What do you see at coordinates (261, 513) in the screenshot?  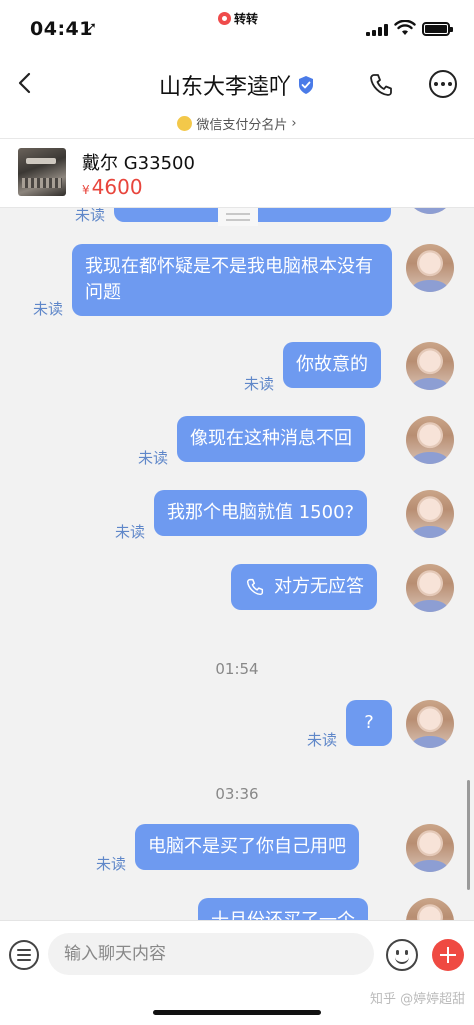 I see `message-bubble: 我那个电脑就值 1500?` at bounding box center [261, 513].